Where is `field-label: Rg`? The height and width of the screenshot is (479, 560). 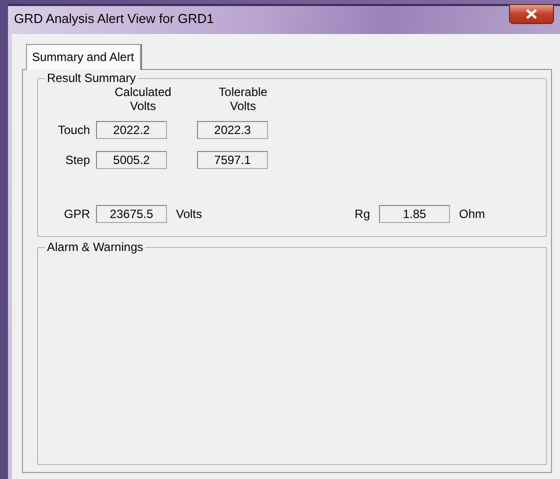
field-label: Rg is located at coordinates (363, 214).